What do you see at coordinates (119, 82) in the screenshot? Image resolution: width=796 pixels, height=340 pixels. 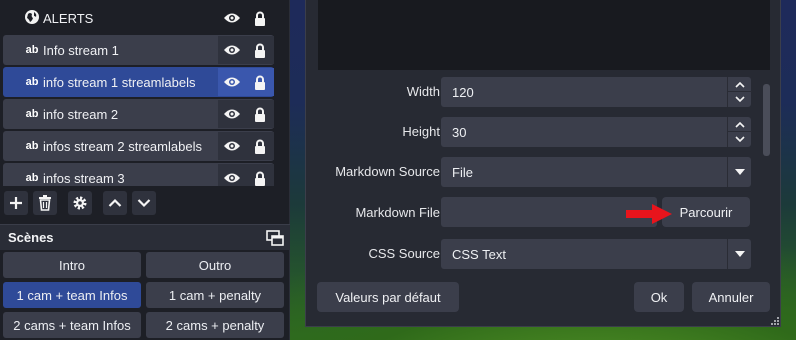 I see `source-item-label: info stream 1 streamlabels` at bounding box center [119, 82].